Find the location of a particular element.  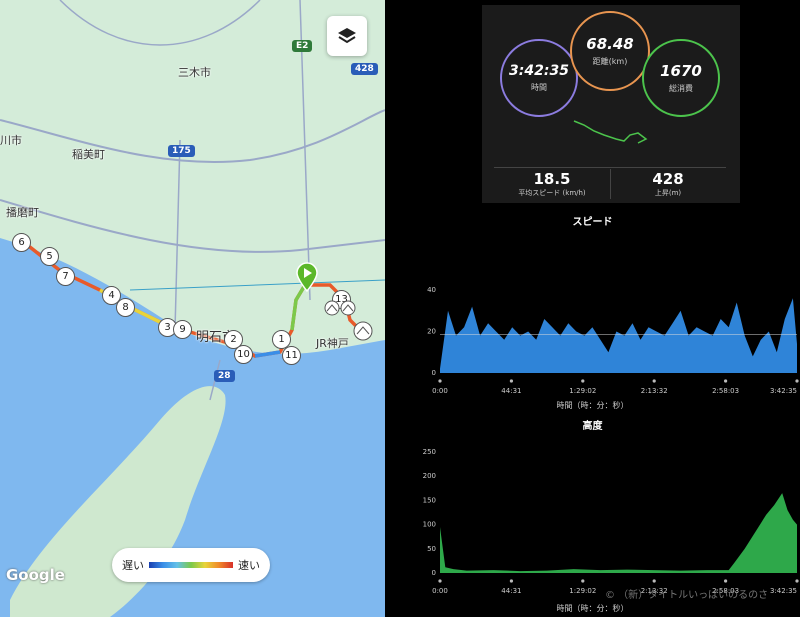

speed-legend: 遅い 速い is located at coordinates (191, 565).